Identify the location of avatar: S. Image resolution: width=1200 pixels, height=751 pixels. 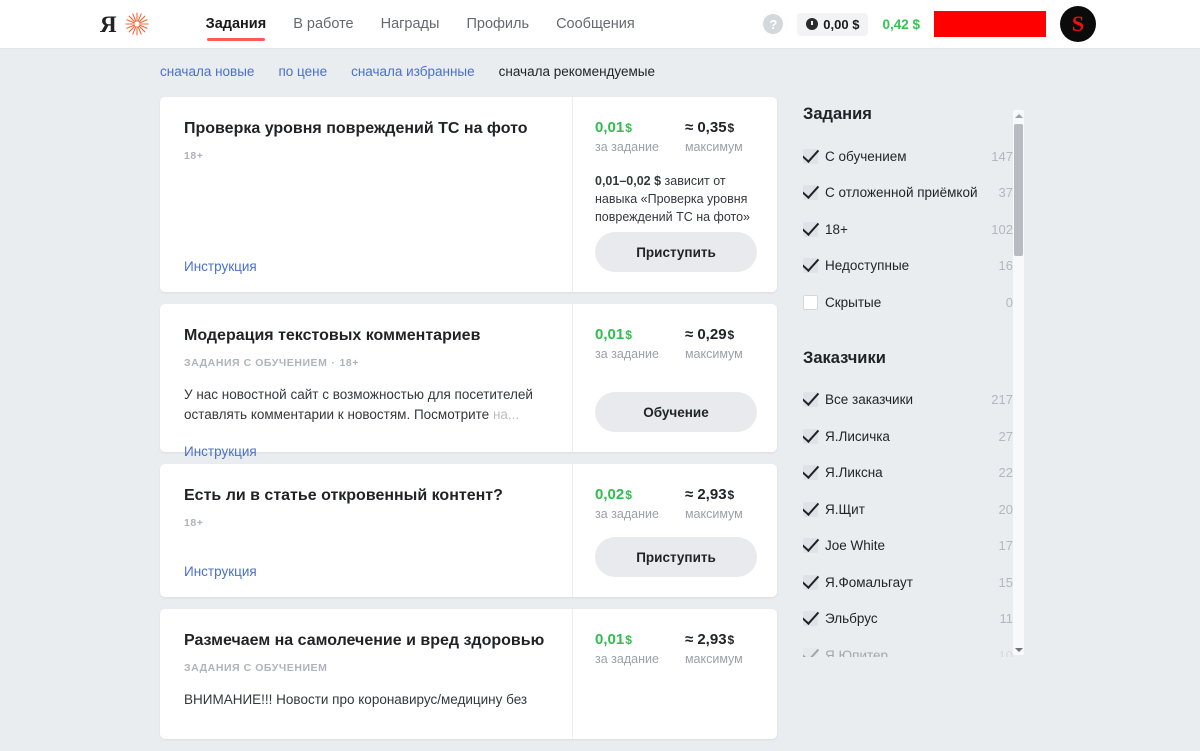
(1078, 24).